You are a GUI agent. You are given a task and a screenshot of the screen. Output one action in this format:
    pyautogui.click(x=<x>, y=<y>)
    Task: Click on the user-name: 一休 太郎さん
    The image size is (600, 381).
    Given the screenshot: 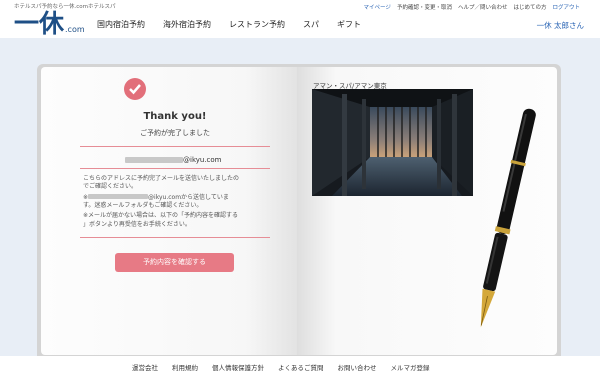 What is the action you would take?
    pyautogui.click(x=560, y=25)
    